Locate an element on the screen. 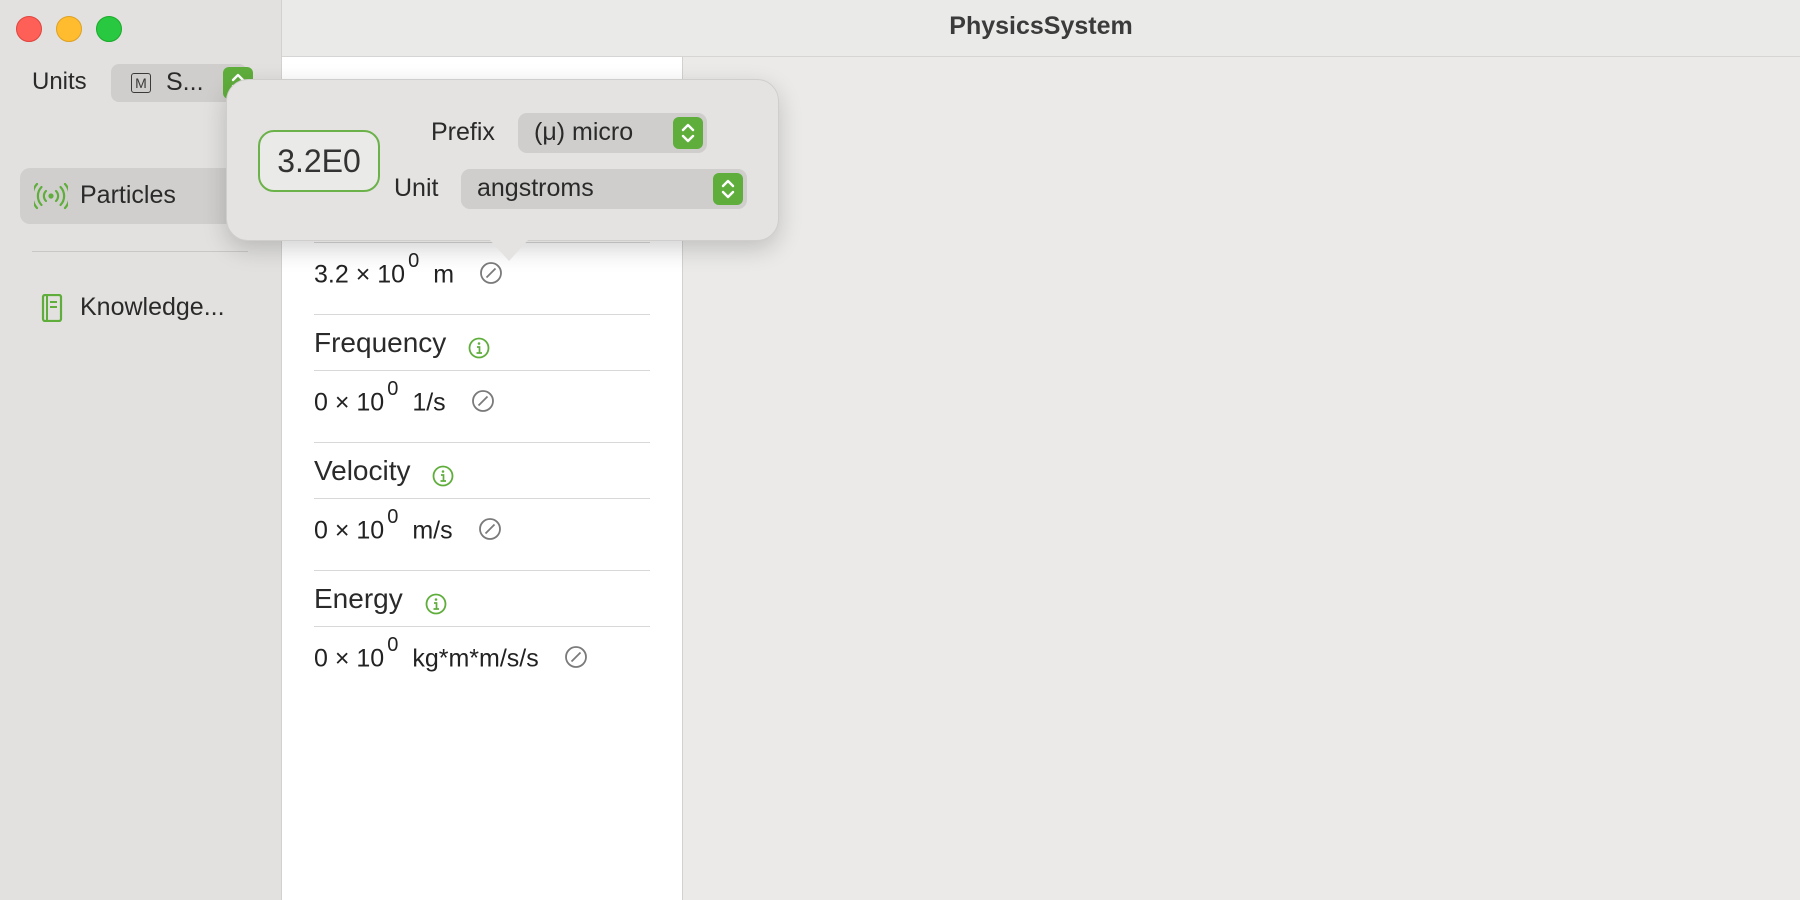 This screenshot has height=900, width=1800. prefix-label: Prefix is located at coordinates (463, 132).